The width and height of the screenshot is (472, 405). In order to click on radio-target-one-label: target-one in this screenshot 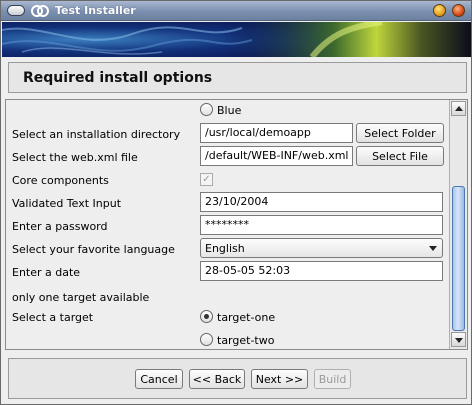, I will do `click(246, 317)`.